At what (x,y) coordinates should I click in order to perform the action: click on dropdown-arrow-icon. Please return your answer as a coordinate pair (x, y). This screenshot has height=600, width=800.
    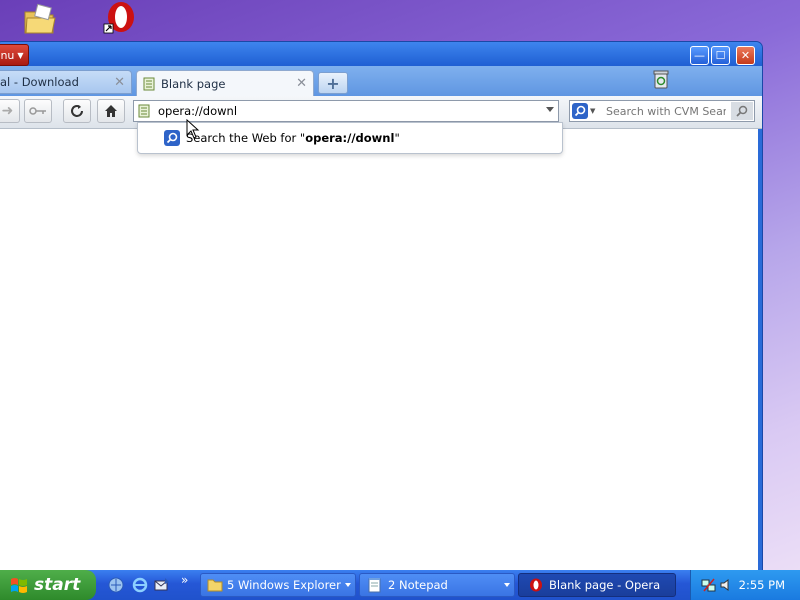
    Looking at the image, I should click on (550, 109).